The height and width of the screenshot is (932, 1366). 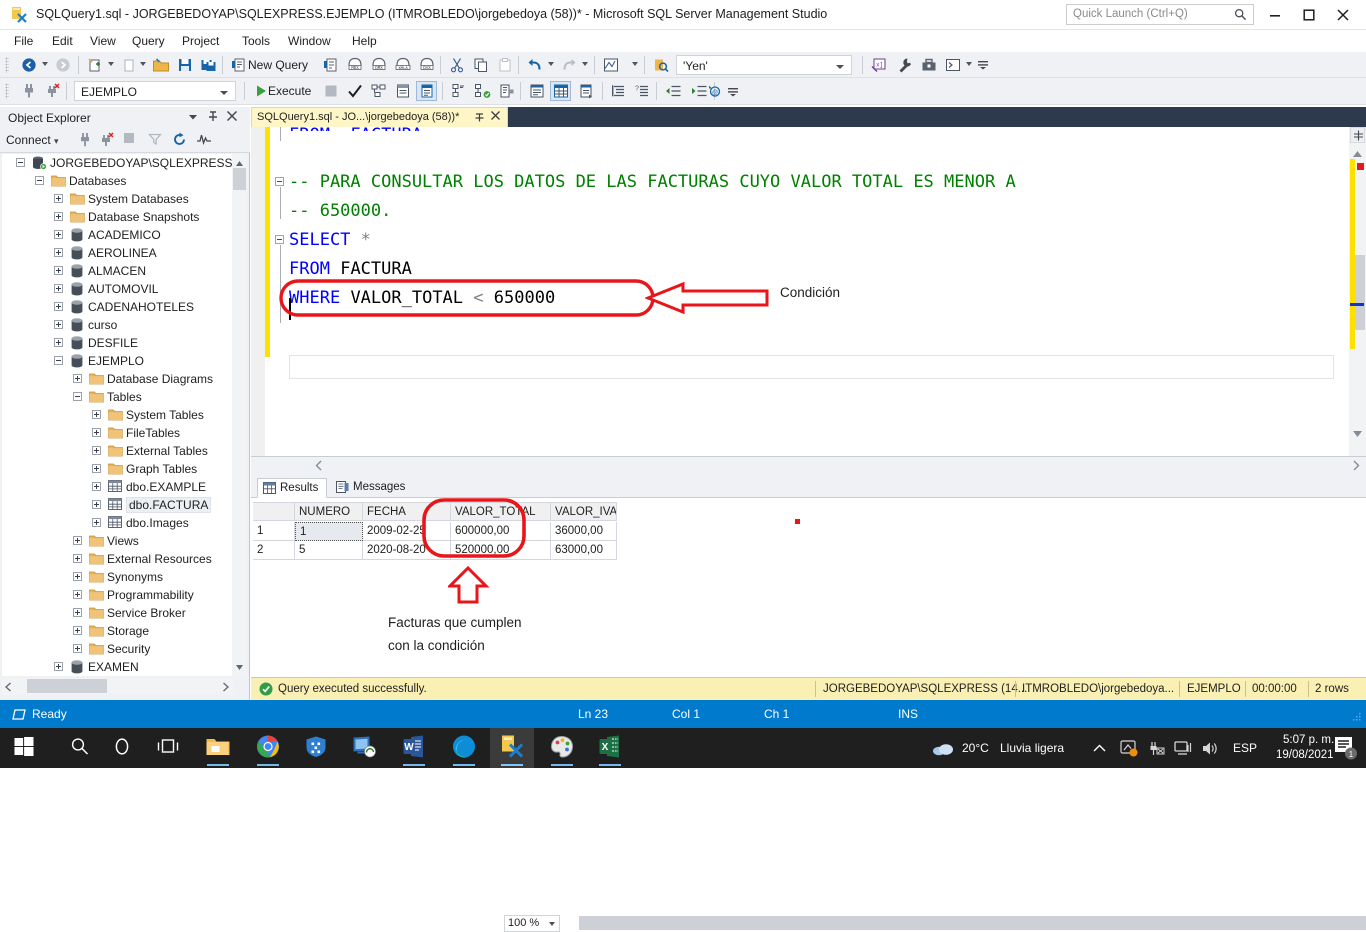 What do you see at coordinates (117, 577) in the screenshot?
I see `tree-node: Synonyms` at bounding box center [117, 577].